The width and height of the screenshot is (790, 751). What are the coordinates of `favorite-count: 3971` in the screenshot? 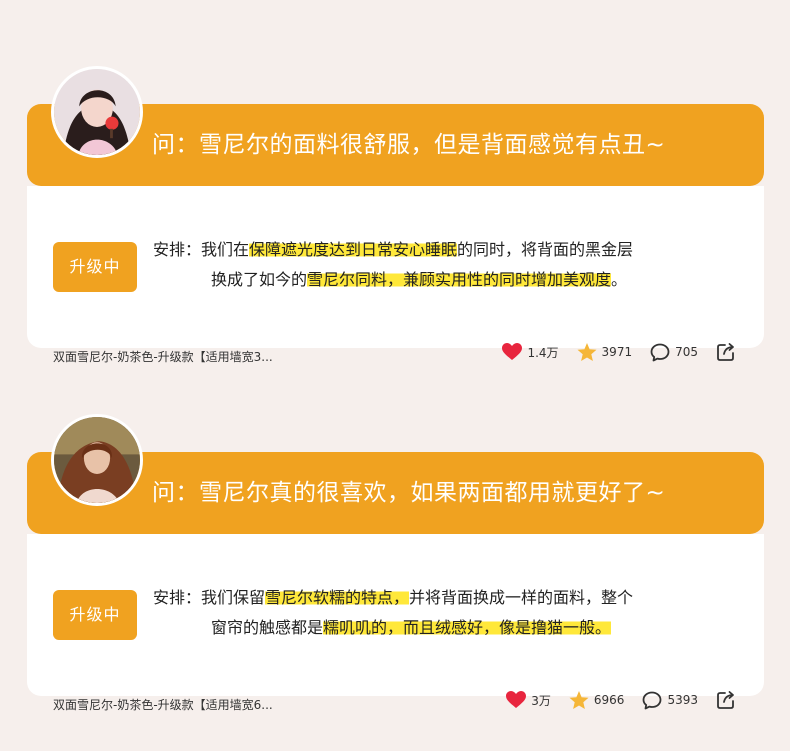 It's located at (617, 352).